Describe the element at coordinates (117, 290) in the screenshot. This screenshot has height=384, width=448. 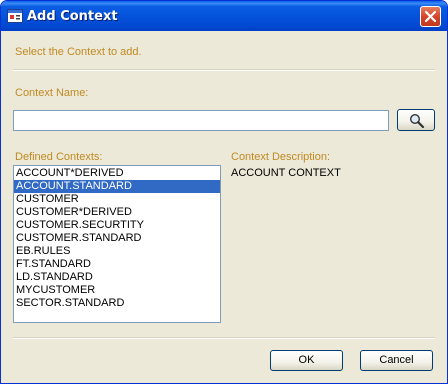
I see `list-item: MYCUSTOMER` at that location.